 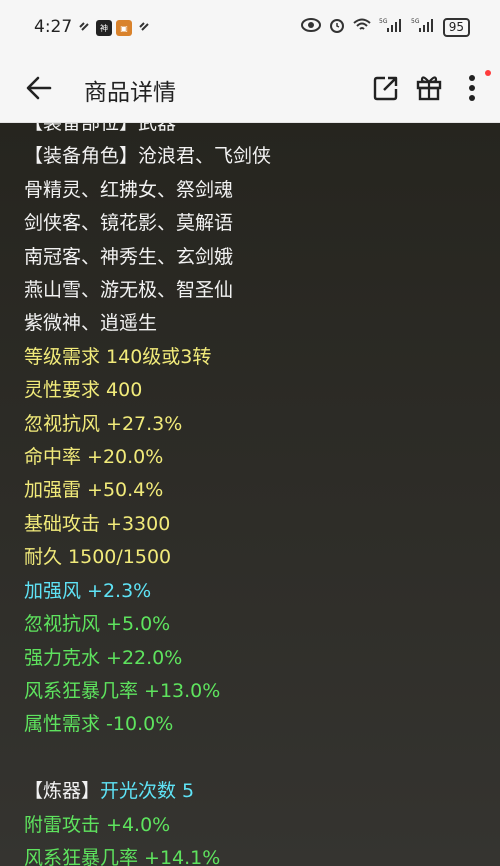 What do you see at coordinates (114, 28) in the screenshot?
I see `notification-icons: 神 ▣` at bounding box center [114, 28].